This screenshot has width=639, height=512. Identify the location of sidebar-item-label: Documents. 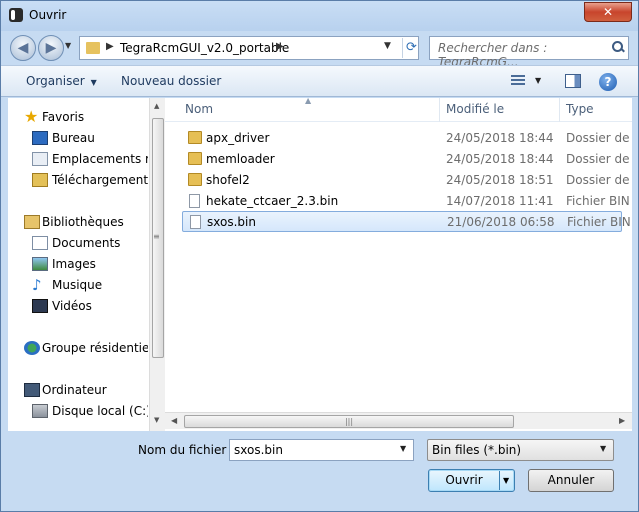
(86, 243).